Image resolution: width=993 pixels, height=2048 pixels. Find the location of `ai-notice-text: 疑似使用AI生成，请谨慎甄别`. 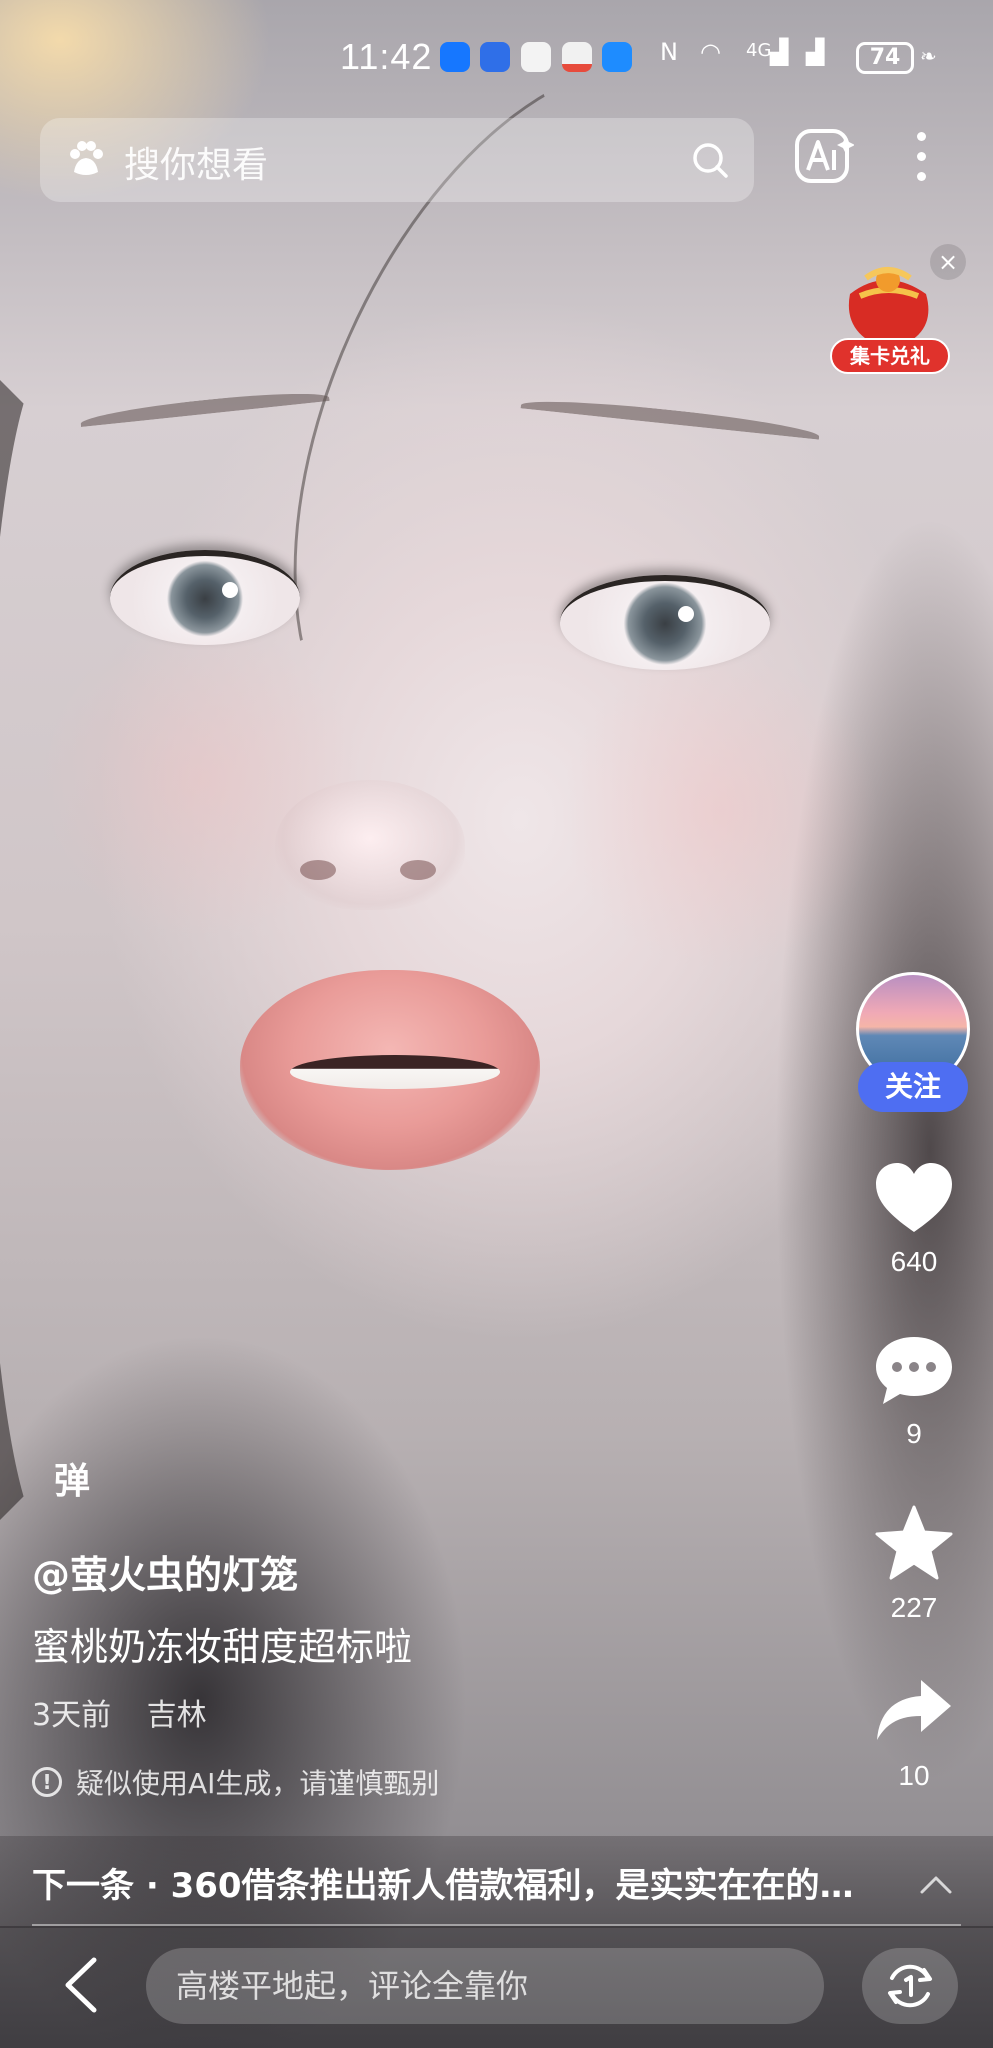

ai-notice-text: 疑似使用AI生成，请谨慎甄别 is located at coordinates (258, 1783).